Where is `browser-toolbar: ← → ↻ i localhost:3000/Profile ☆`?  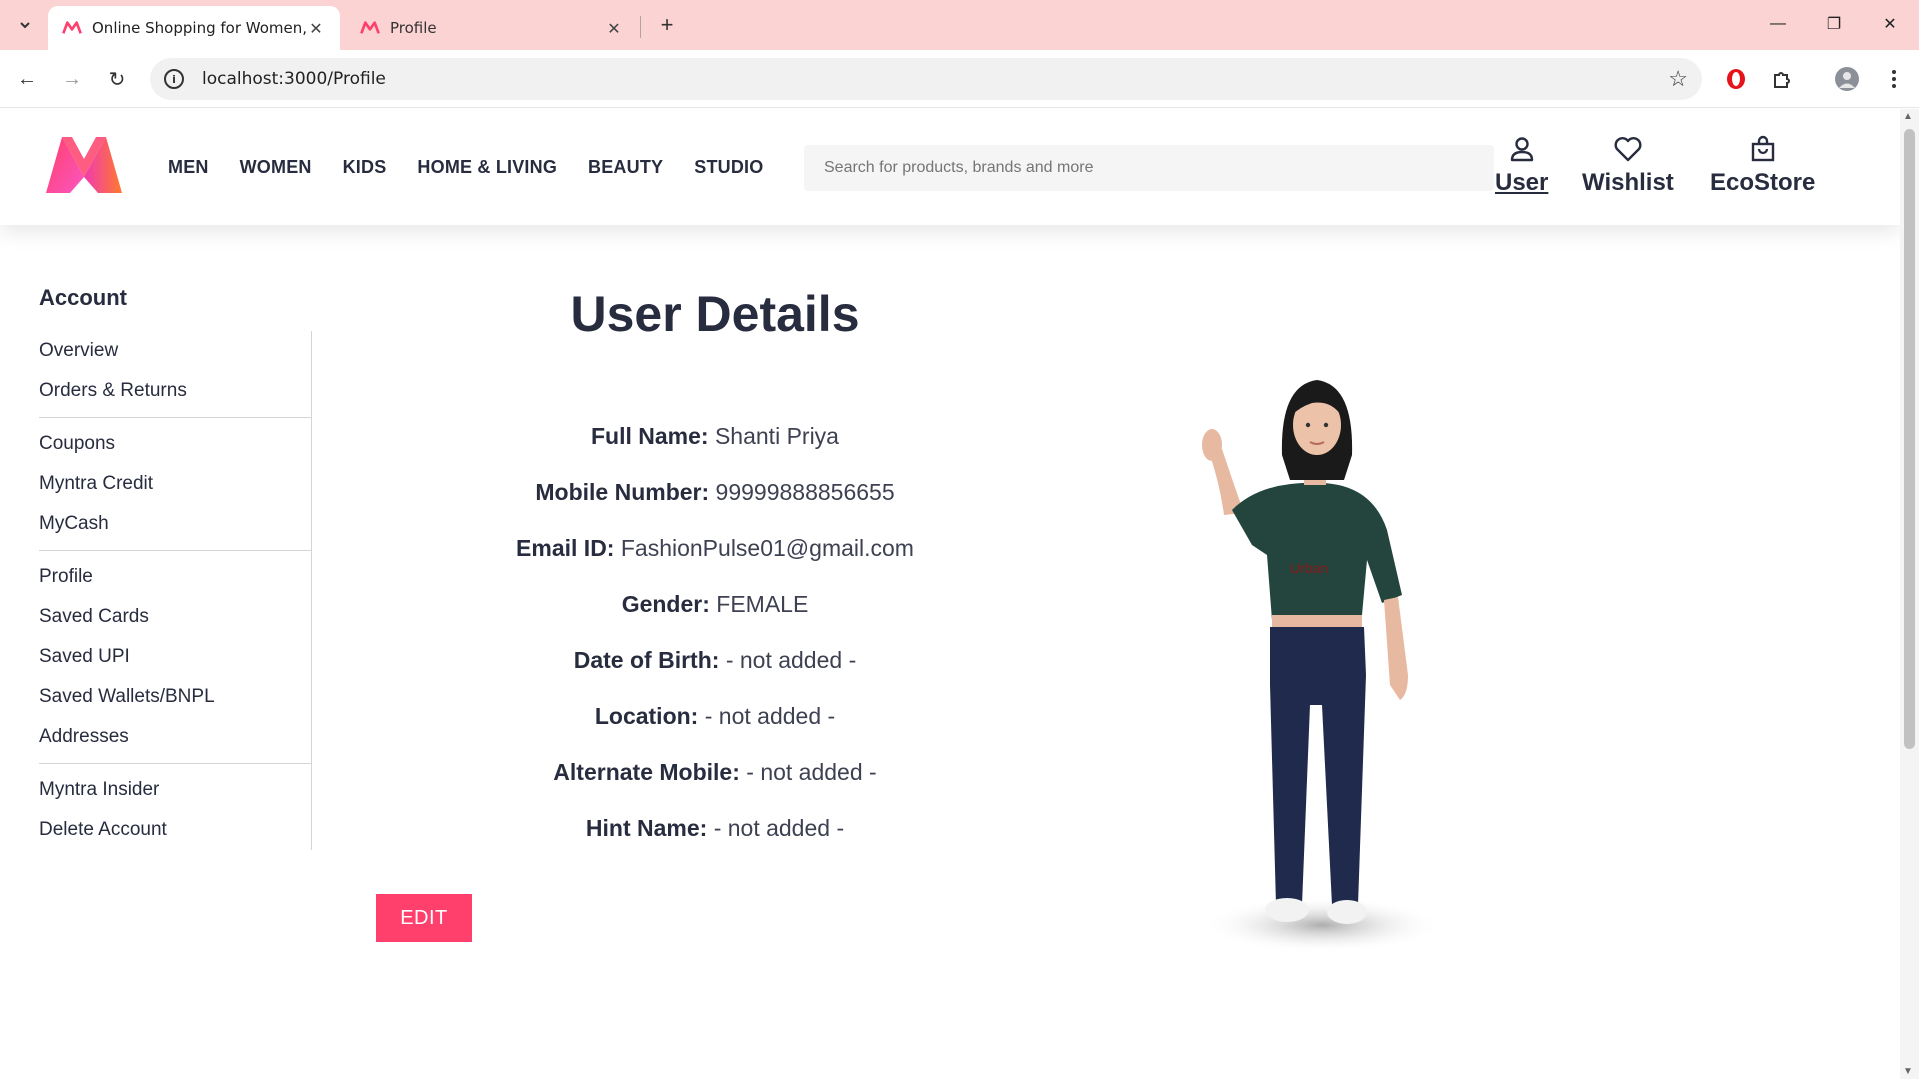 browser-toolbar: ← → ↻ i localhost:3000/Profile ☆ is located at coordinates (959, 79).